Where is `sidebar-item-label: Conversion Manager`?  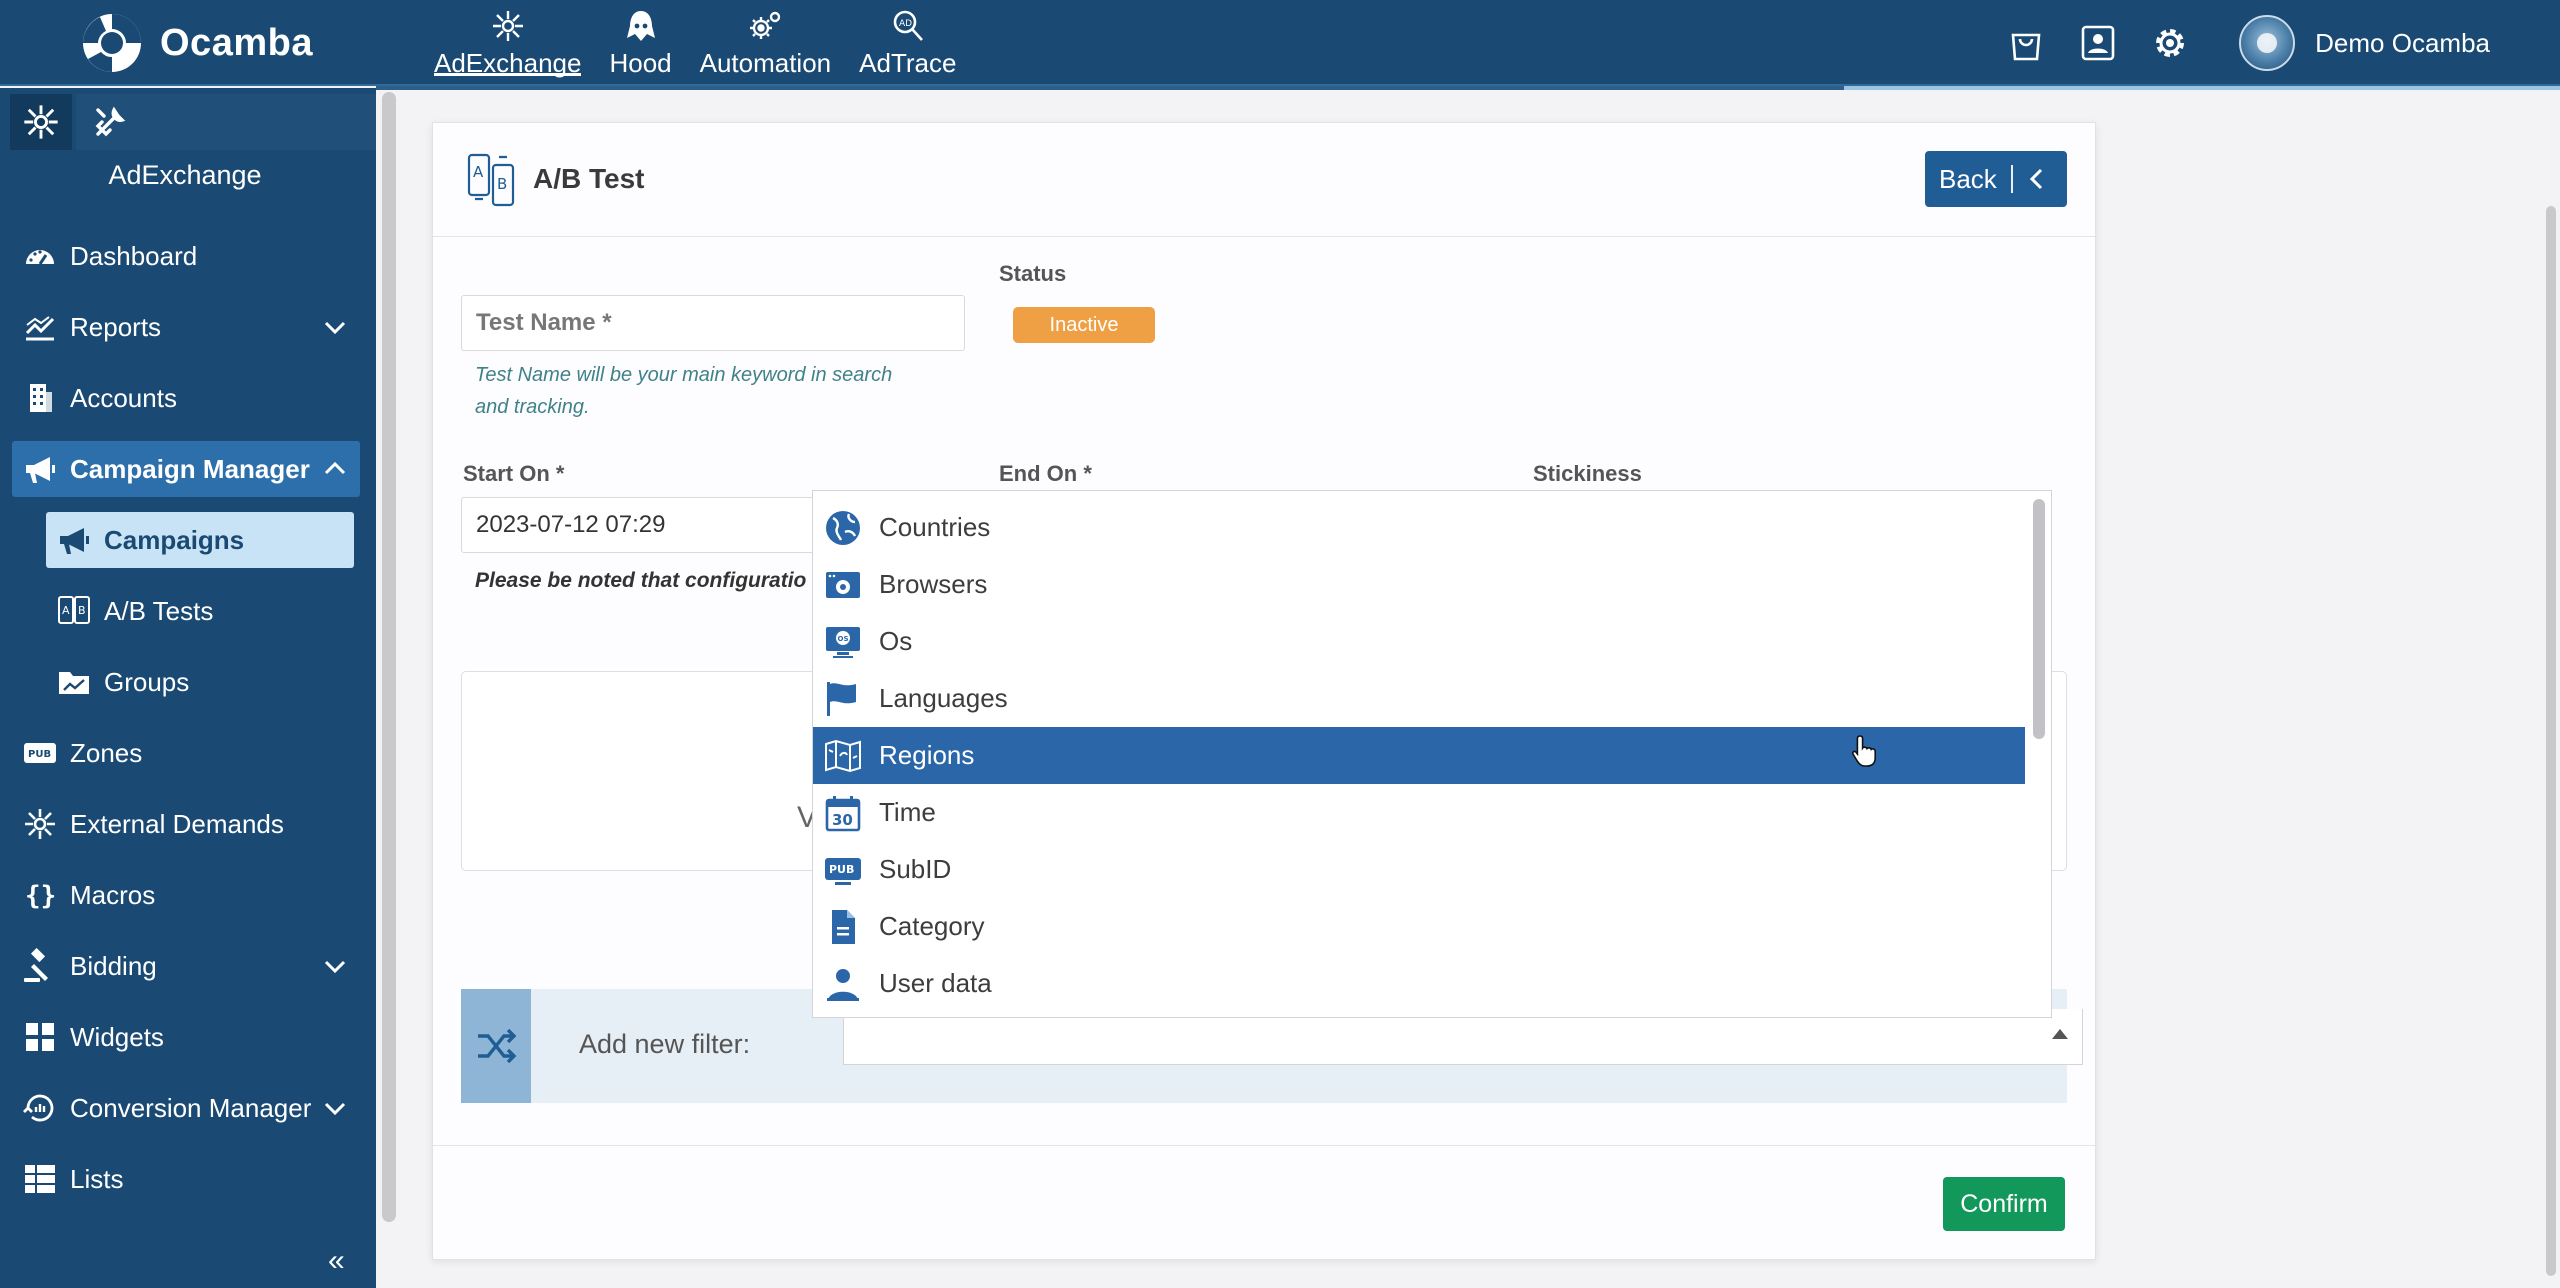
sidebar-item-label: Conversion Manager is located at coordinates (191, 1107).